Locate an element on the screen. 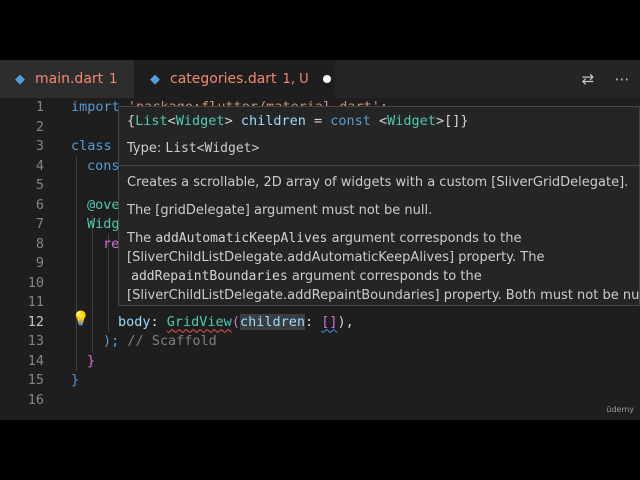  tab-label: main.dart is located at coordinates (69, 79).